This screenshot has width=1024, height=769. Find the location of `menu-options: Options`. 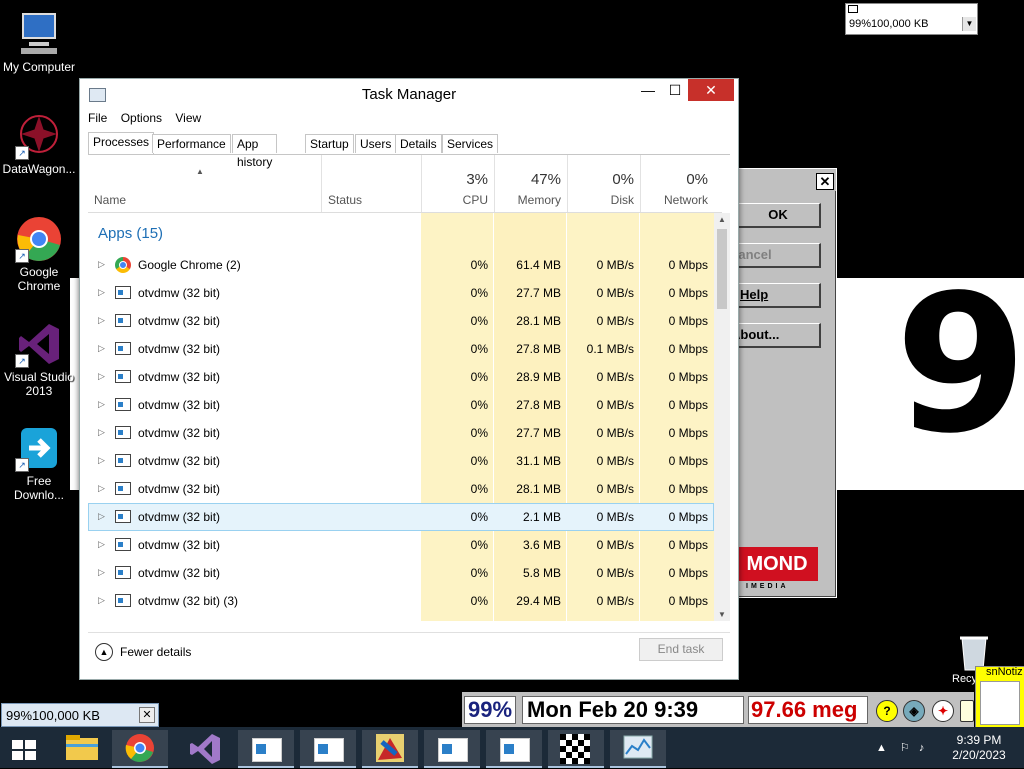

menu-options: Options is located at coordinates (141, 118).